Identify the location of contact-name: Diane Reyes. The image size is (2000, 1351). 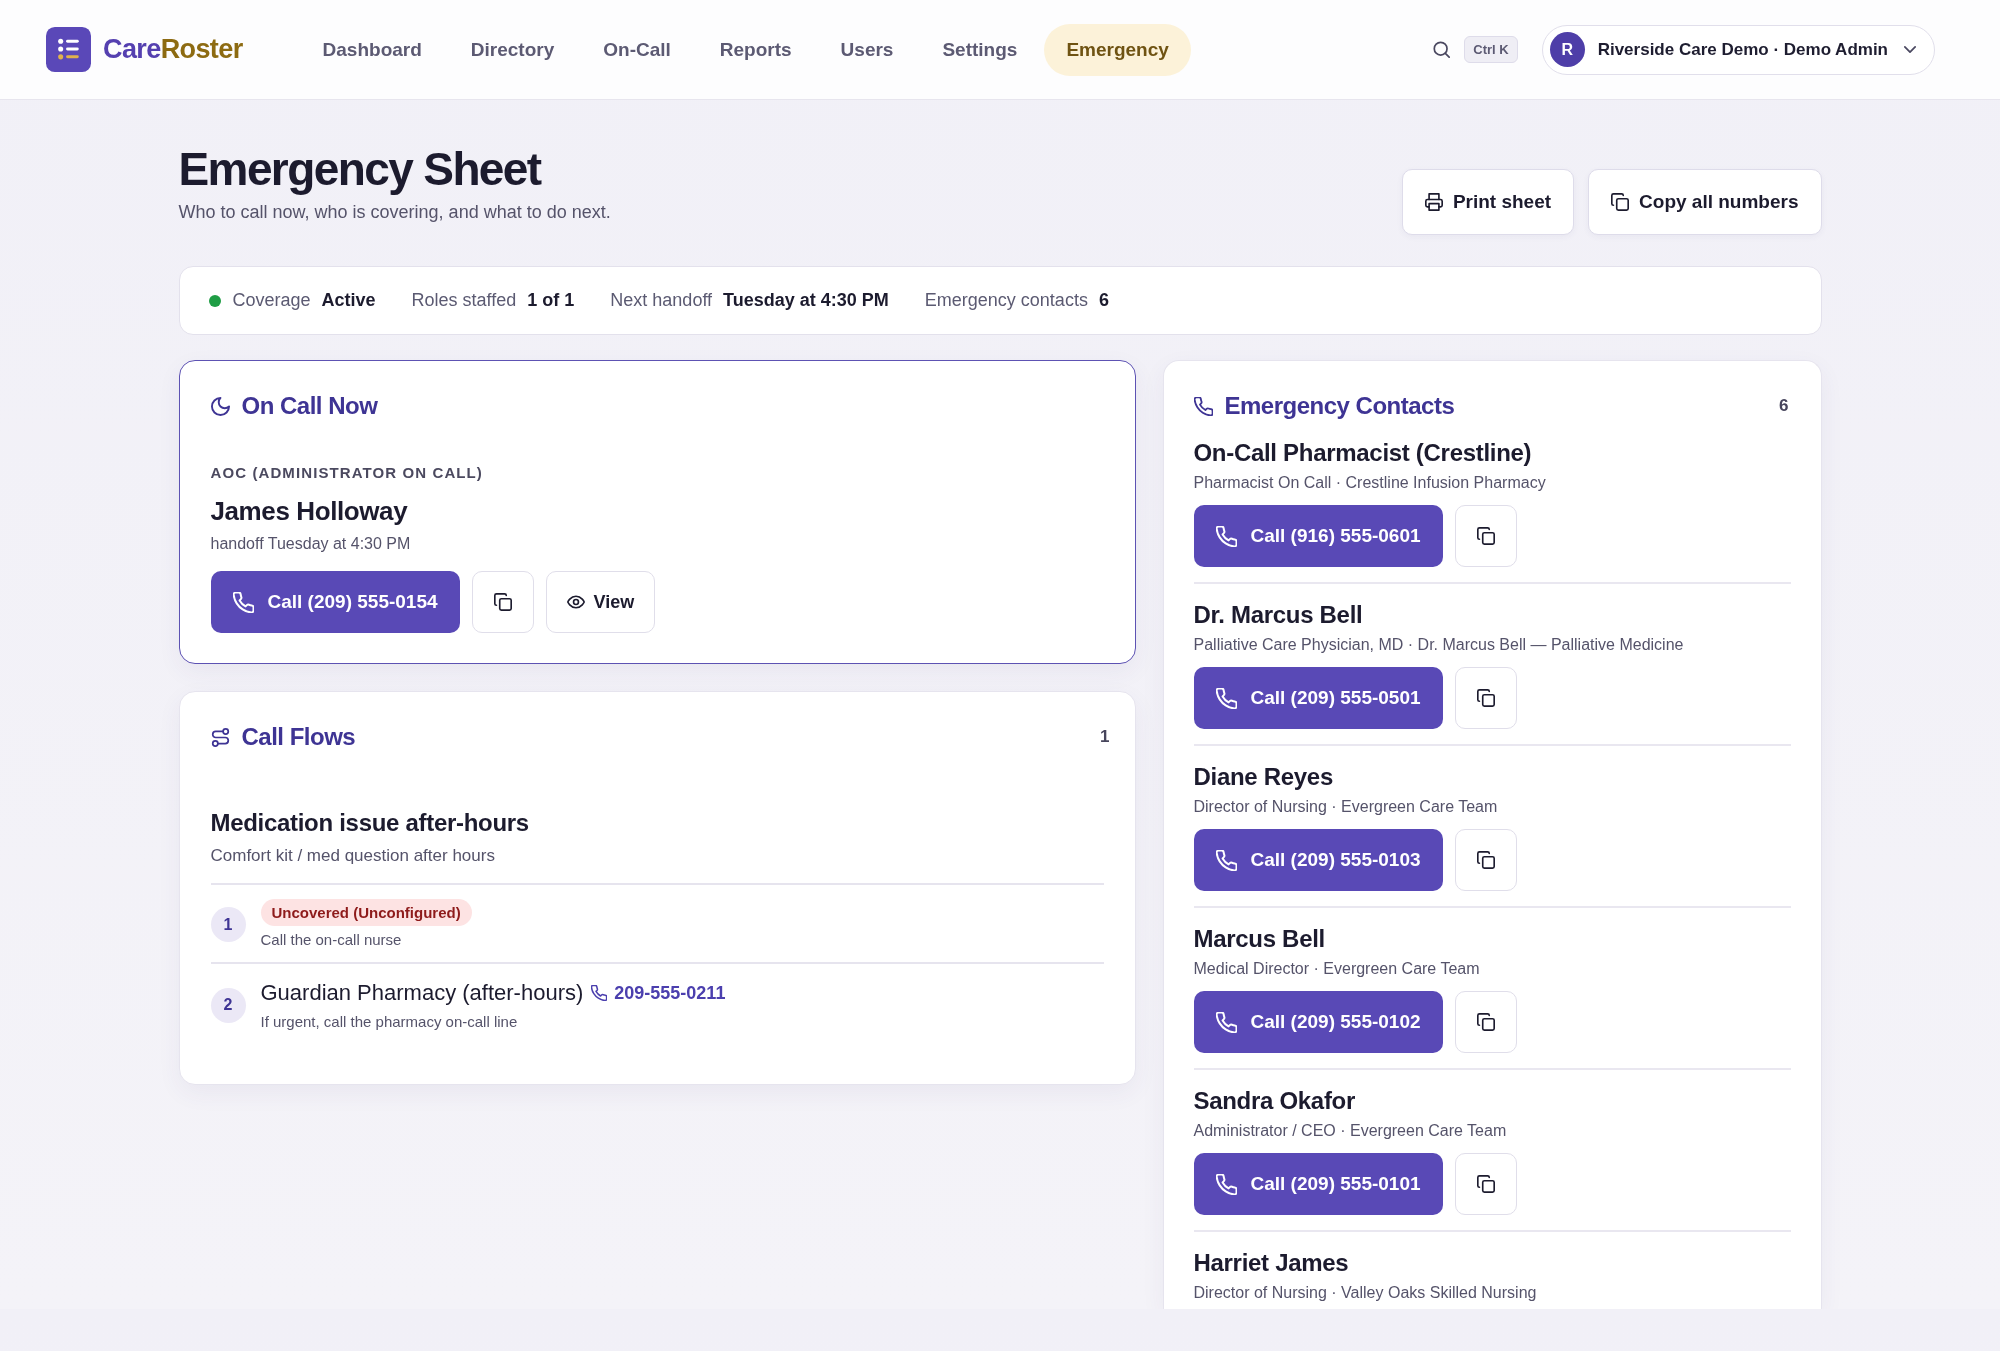
(1263, 777).